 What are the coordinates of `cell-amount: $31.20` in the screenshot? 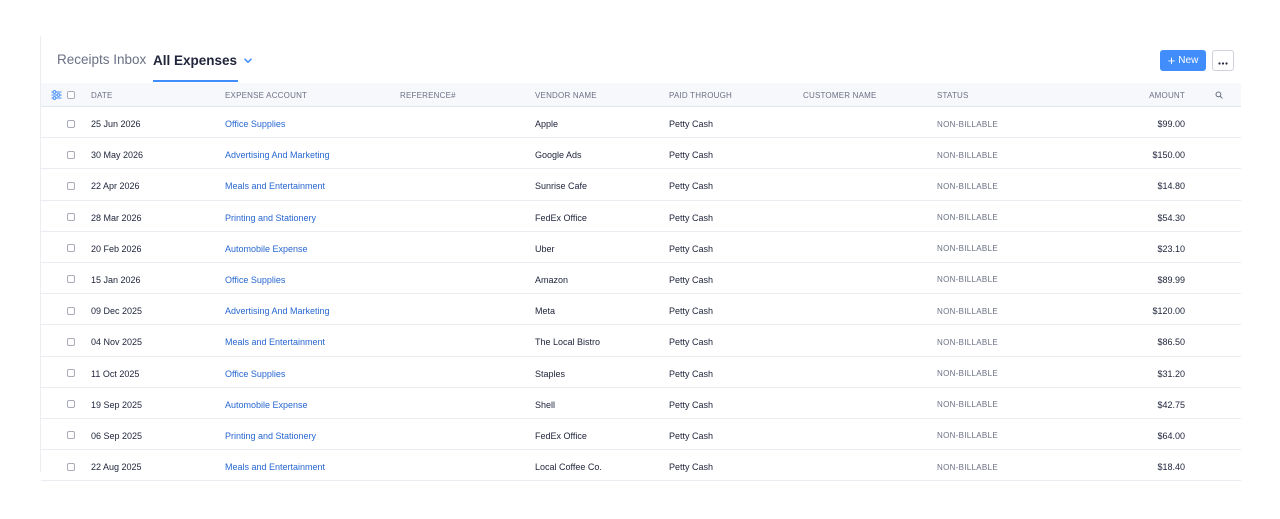 It's located at (1171, 373).